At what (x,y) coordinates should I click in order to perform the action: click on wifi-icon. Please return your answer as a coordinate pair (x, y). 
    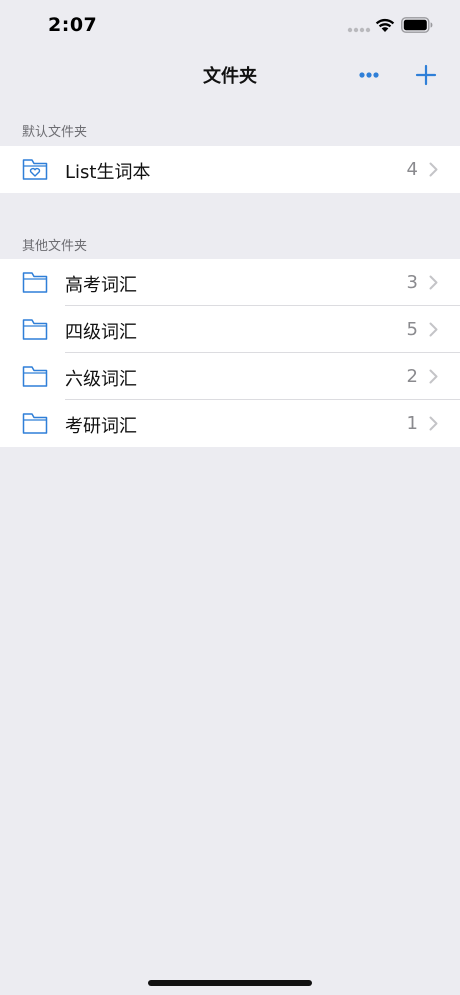
    Looking at the image, I should click on (385, 25).